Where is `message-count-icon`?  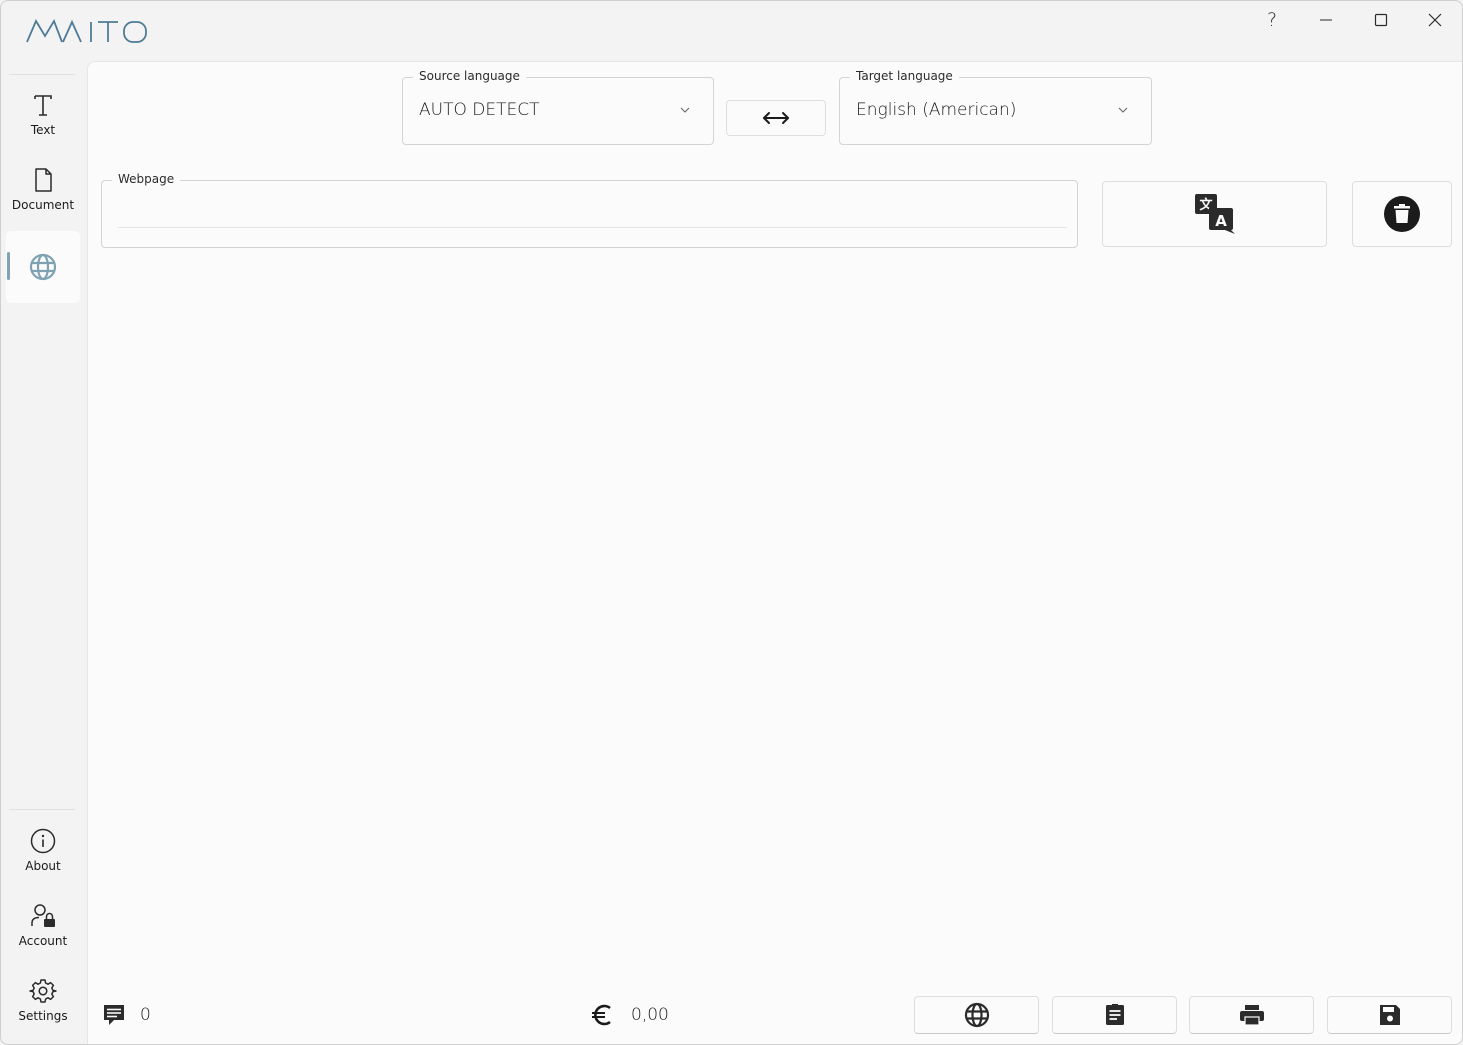 message-count-icon is located at coordinates (114, 1015).